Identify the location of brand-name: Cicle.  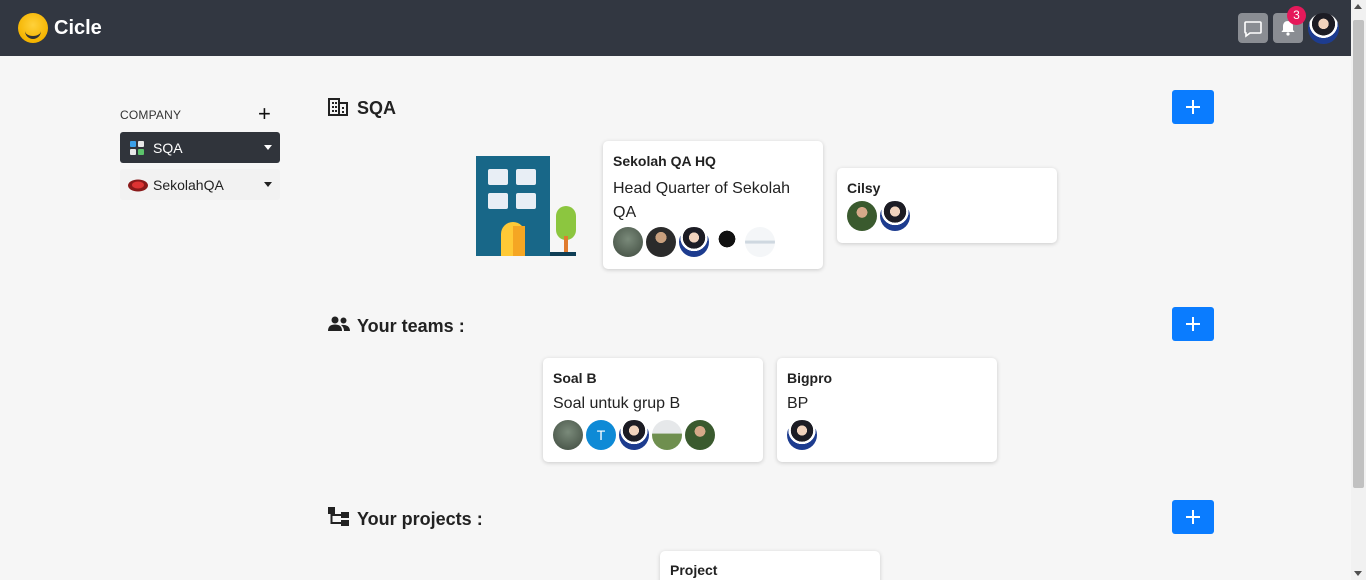
(78, 28).